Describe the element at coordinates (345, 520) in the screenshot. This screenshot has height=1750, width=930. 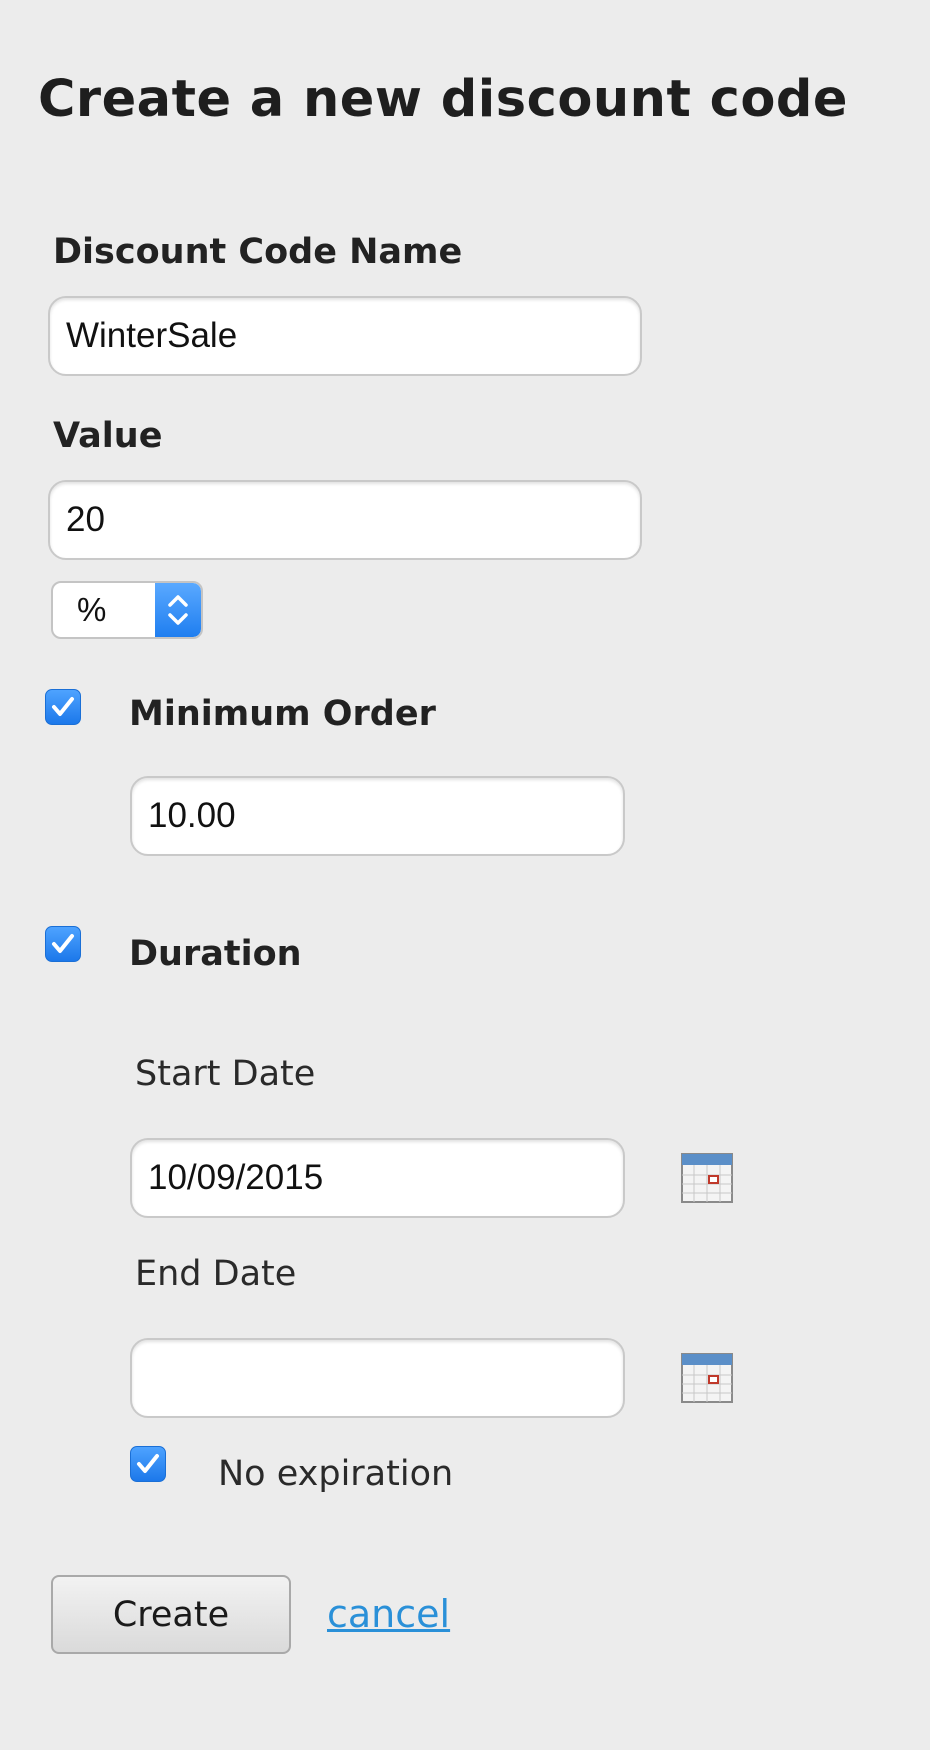
I see `value-input` at that location.